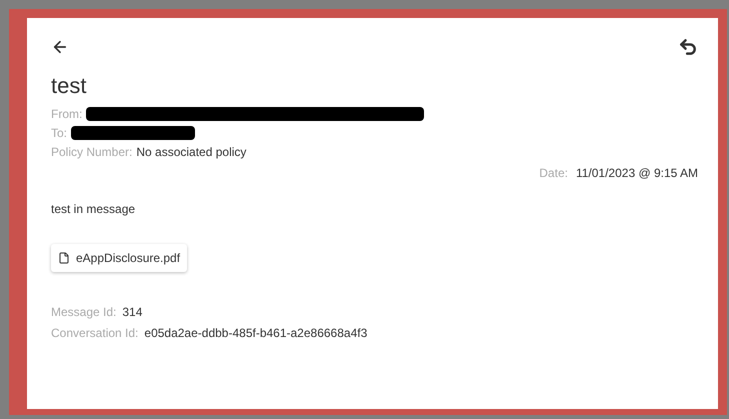 The image size is (729, 419). I want to click on field-label: Message Id:, so click(83, 312).